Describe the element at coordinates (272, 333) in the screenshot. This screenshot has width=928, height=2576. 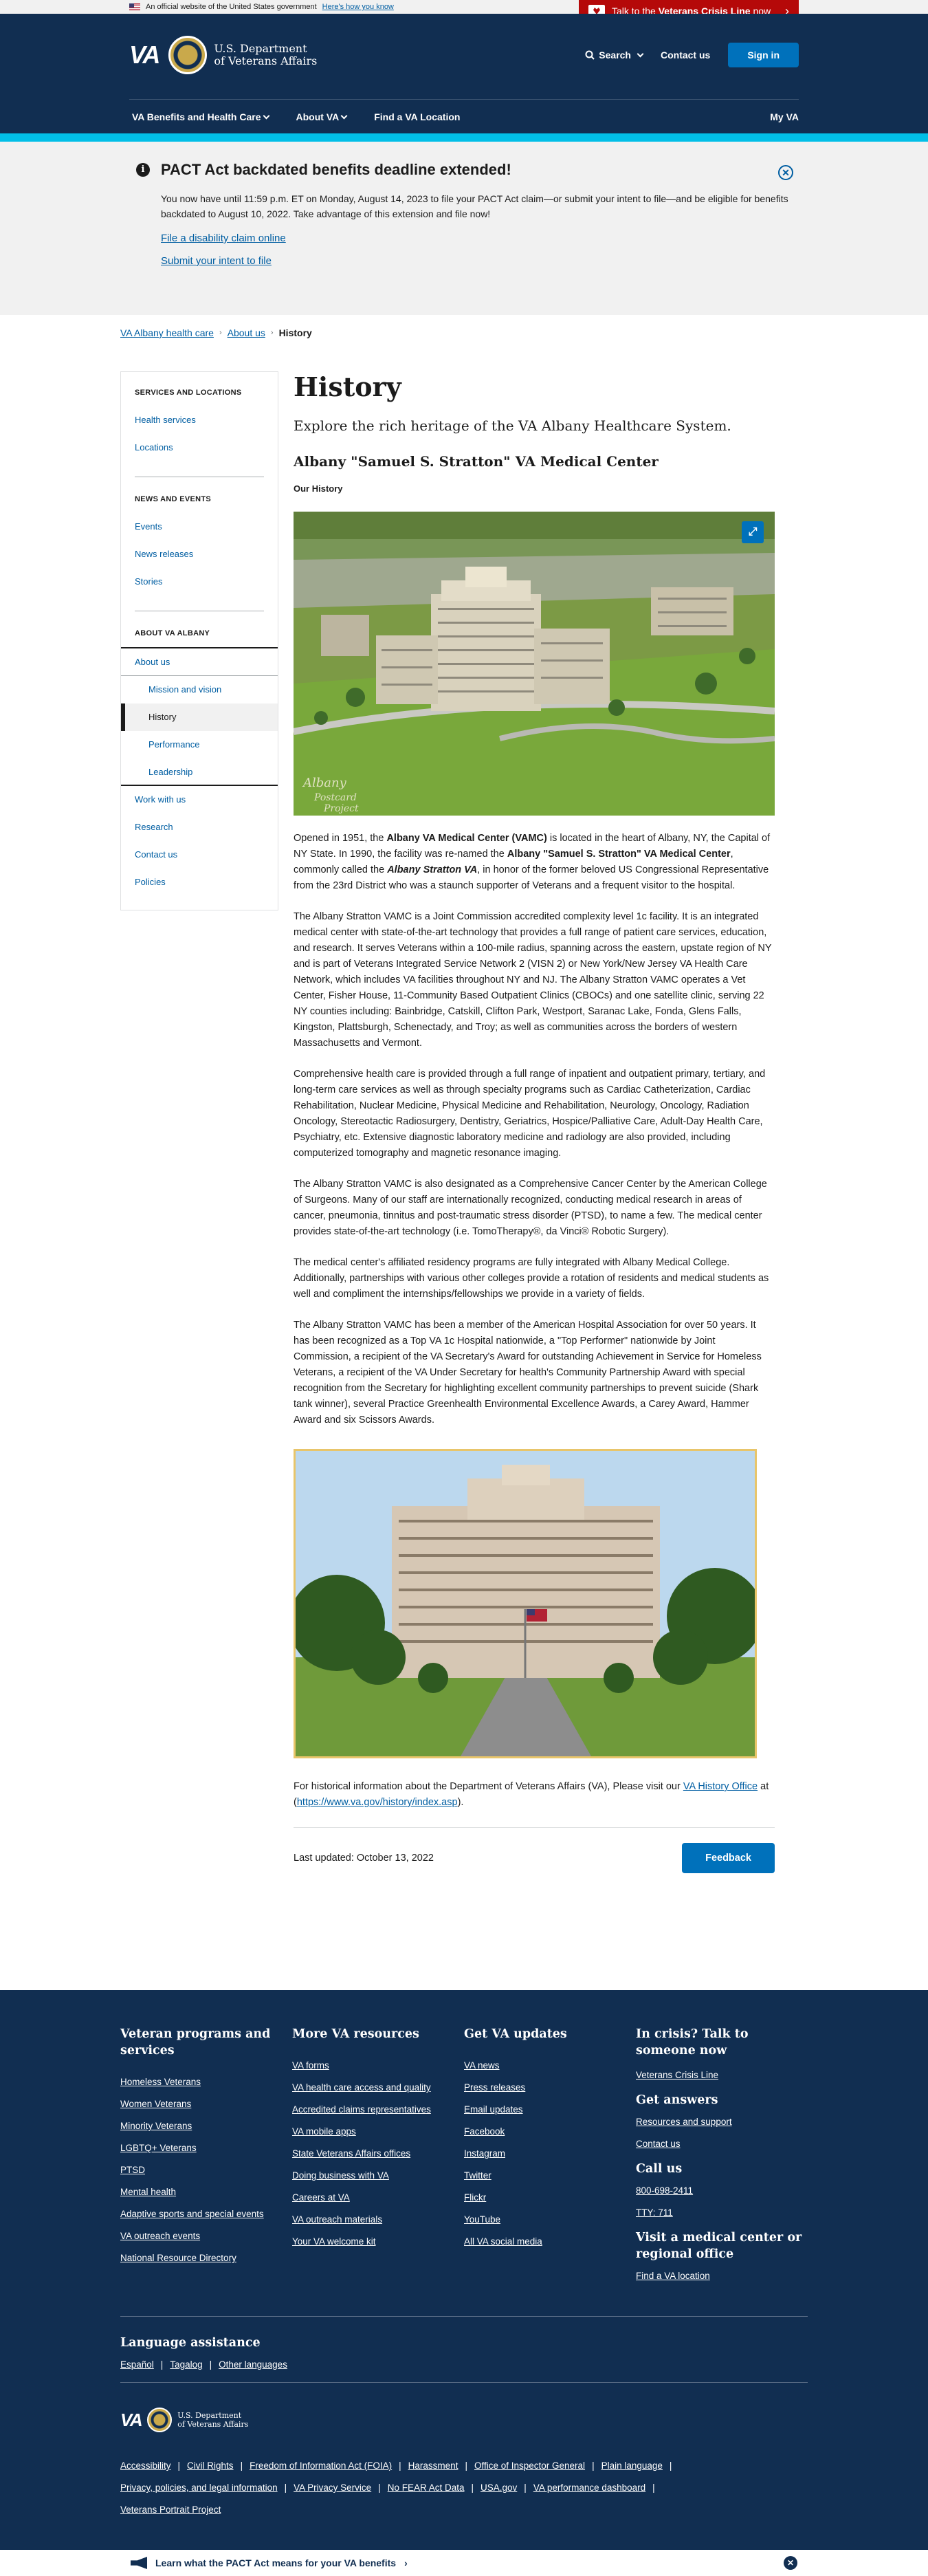
I see `chevron-right-icon: ›` at that location.